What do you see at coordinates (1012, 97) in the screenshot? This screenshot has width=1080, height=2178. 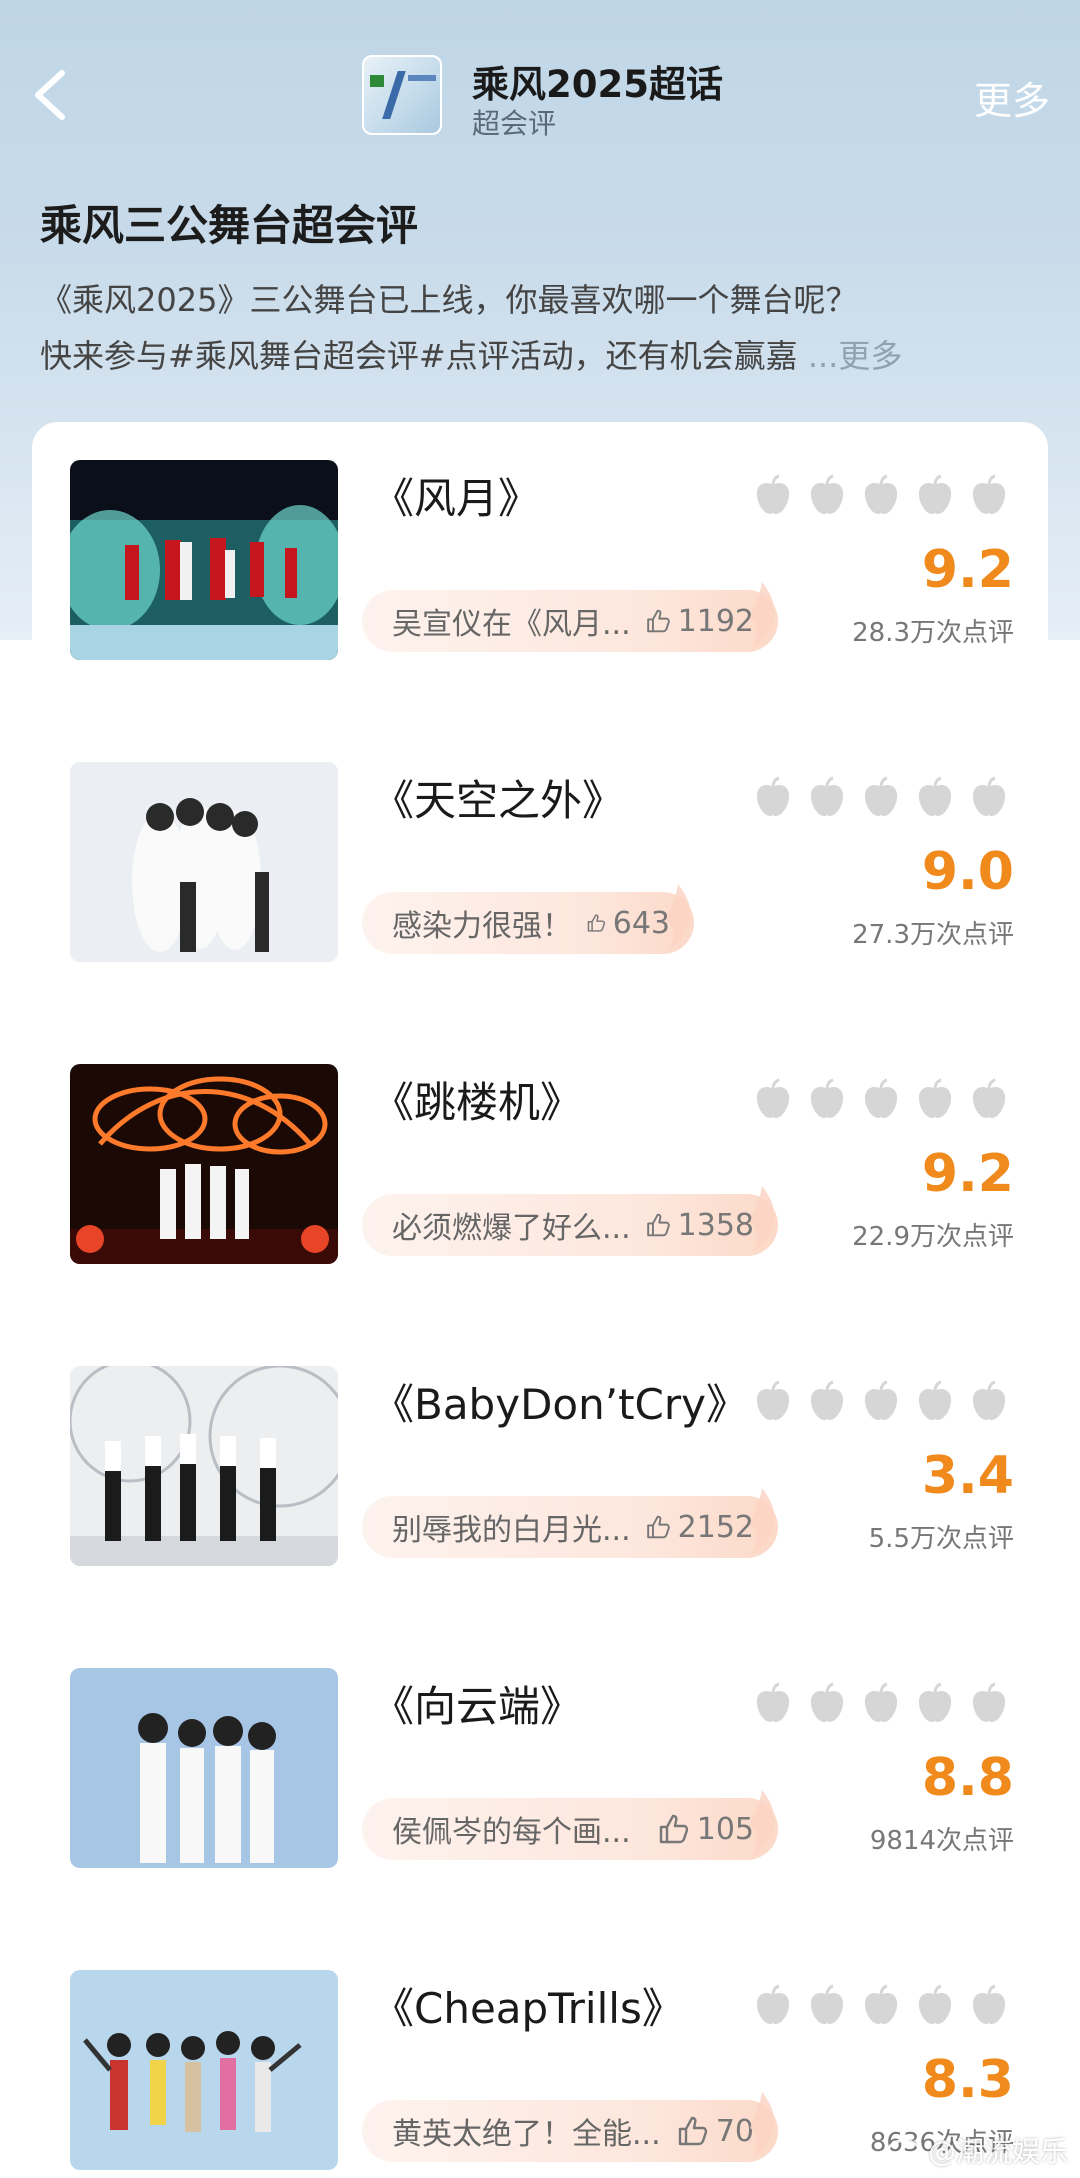 I see `more-button: 更多` at bounding box center [1012, 97].